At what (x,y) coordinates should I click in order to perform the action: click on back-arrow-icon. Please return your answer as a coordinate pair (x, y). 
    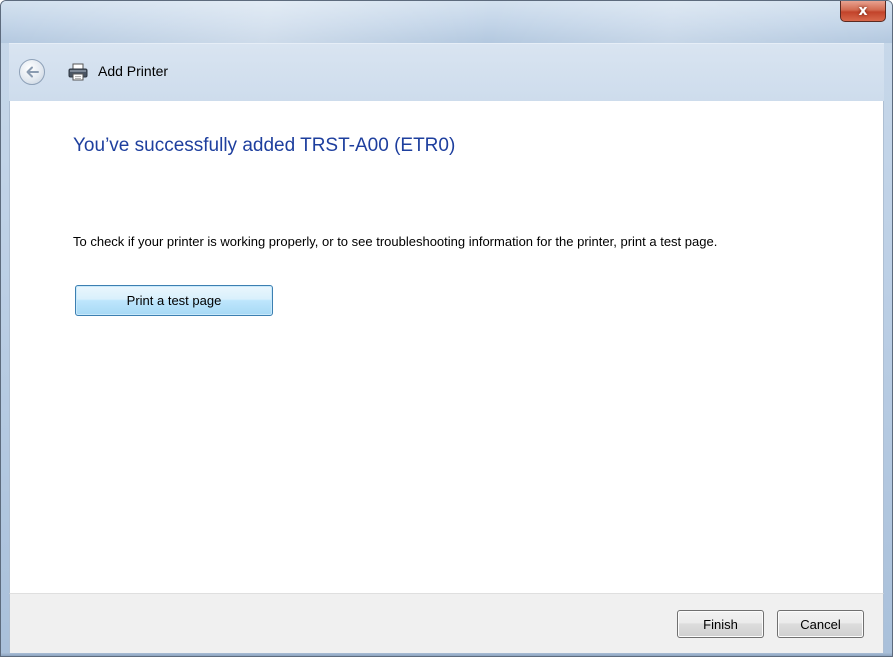
    Looking at the image, I should click on (32, 72).